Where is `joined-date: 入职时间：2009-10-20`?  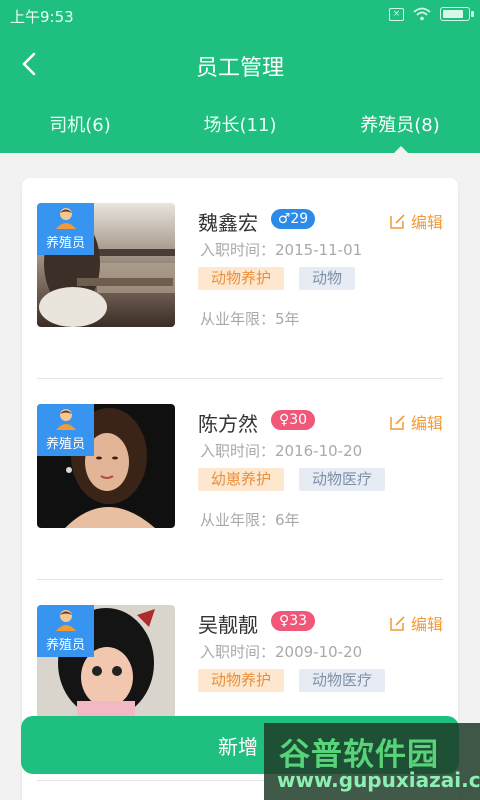 joined-date: 入职时间：2009-10-20 is located at coordinates (281, 652).